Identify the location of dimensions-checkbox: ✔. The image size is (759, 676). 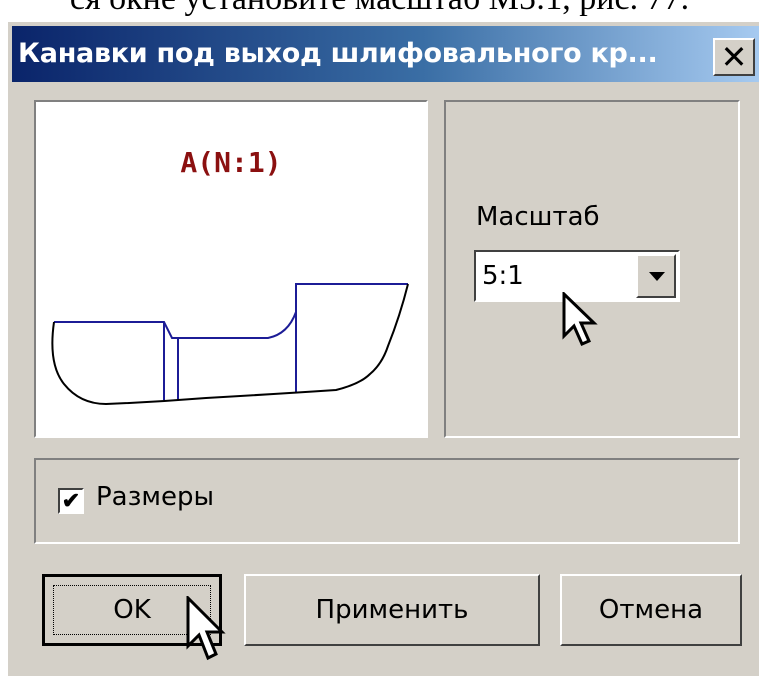
(71, 501).